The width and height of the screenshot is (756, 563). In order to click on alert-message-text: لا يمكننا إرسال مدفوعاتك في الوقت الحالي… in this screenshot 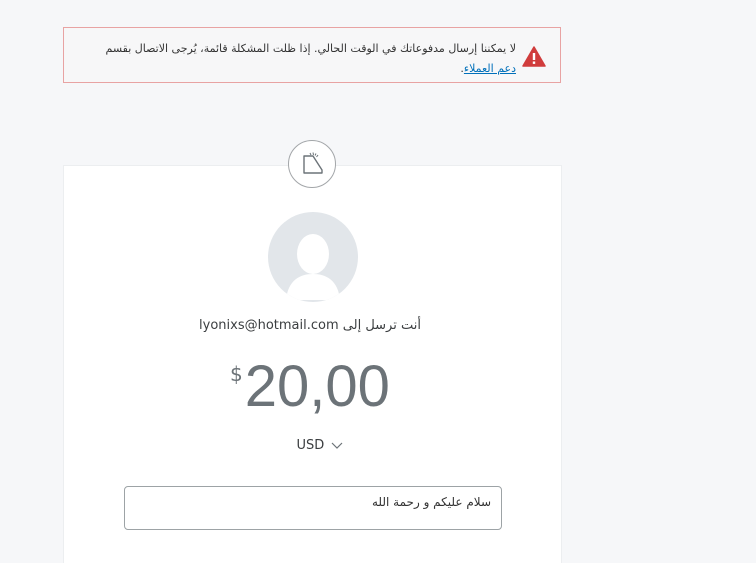, I will do `click(310, 48)`.